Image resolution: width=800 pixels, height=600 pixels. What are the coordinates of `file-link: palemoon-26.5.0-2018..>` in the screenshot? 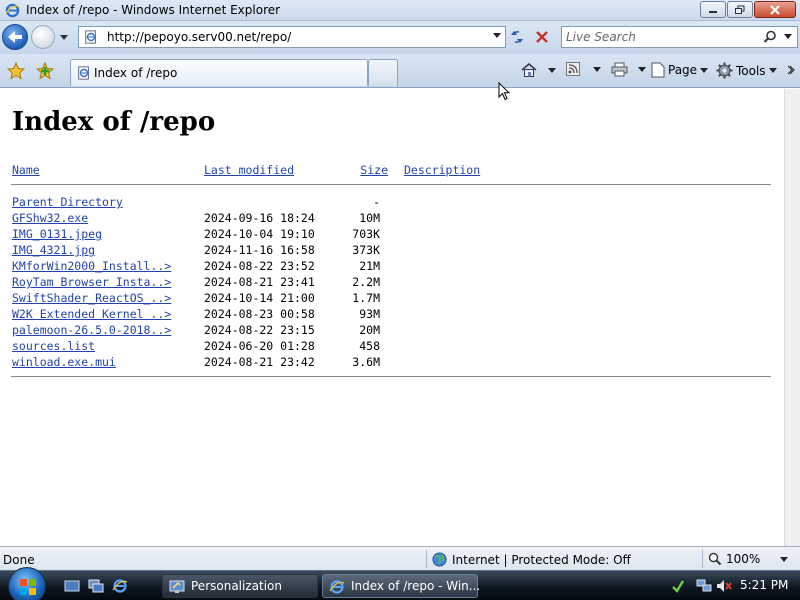 It's located at (91, 330).